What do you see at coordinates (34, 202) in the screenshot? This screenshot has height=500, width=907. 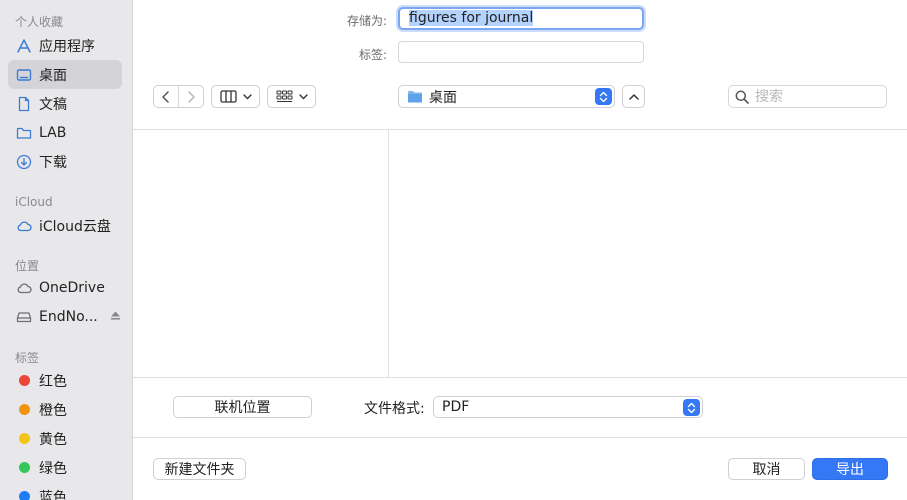 I see `icloud-section-title: iCloud` at bounding box center [34, 202].